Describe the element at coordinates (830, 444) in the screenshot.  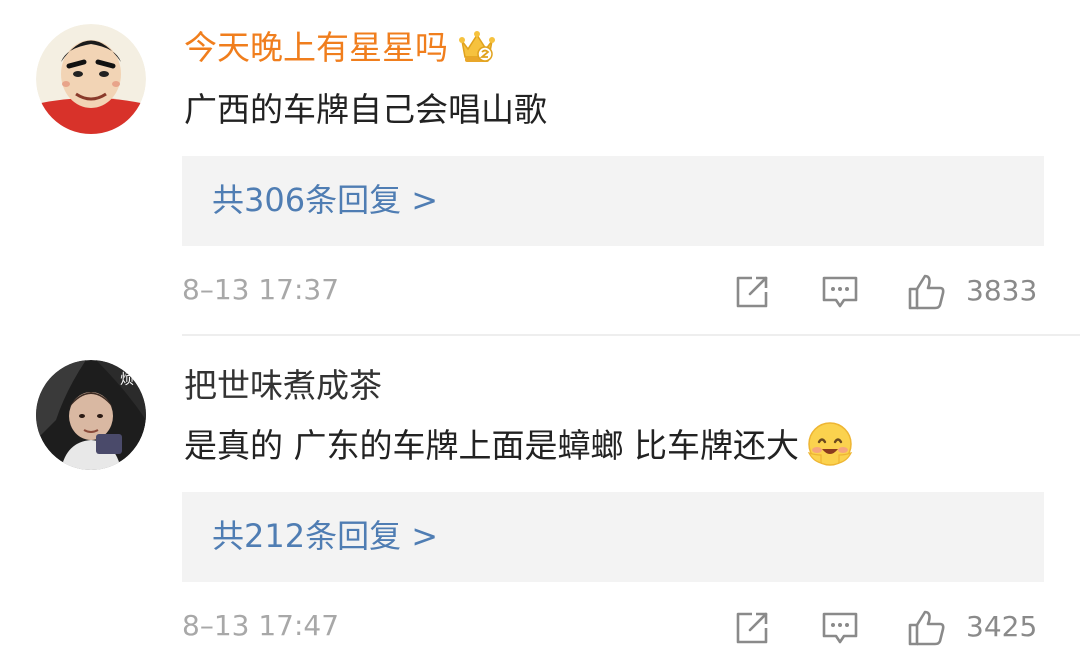
I see `blushing-smile-emoji-icon` at that location.